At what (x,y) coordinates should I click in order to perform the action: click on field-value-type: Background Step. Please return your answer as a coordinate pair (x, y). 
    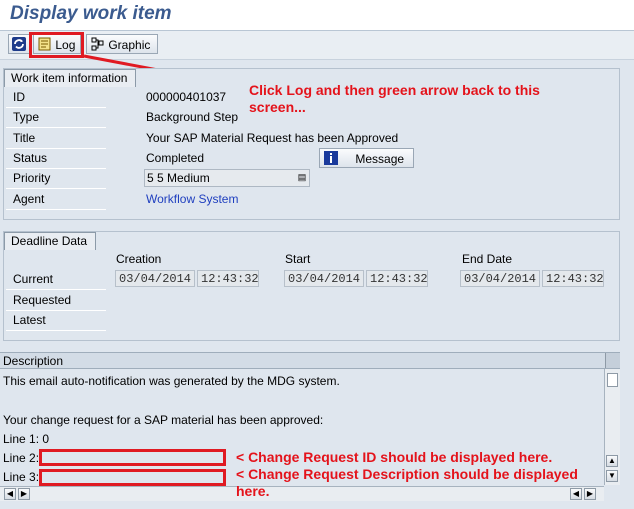
    Looking at the image, I should click on (192, 117).